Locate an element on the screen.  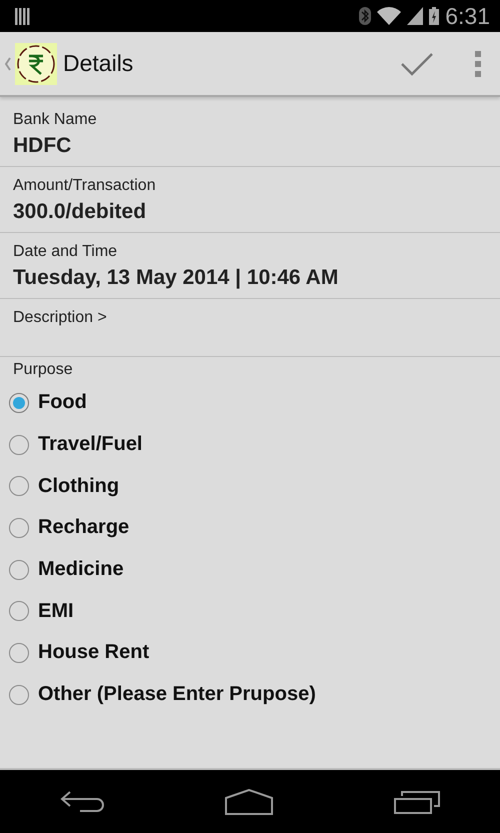
radio-option: Travel/Fuel is located at coordinates (75, 445).